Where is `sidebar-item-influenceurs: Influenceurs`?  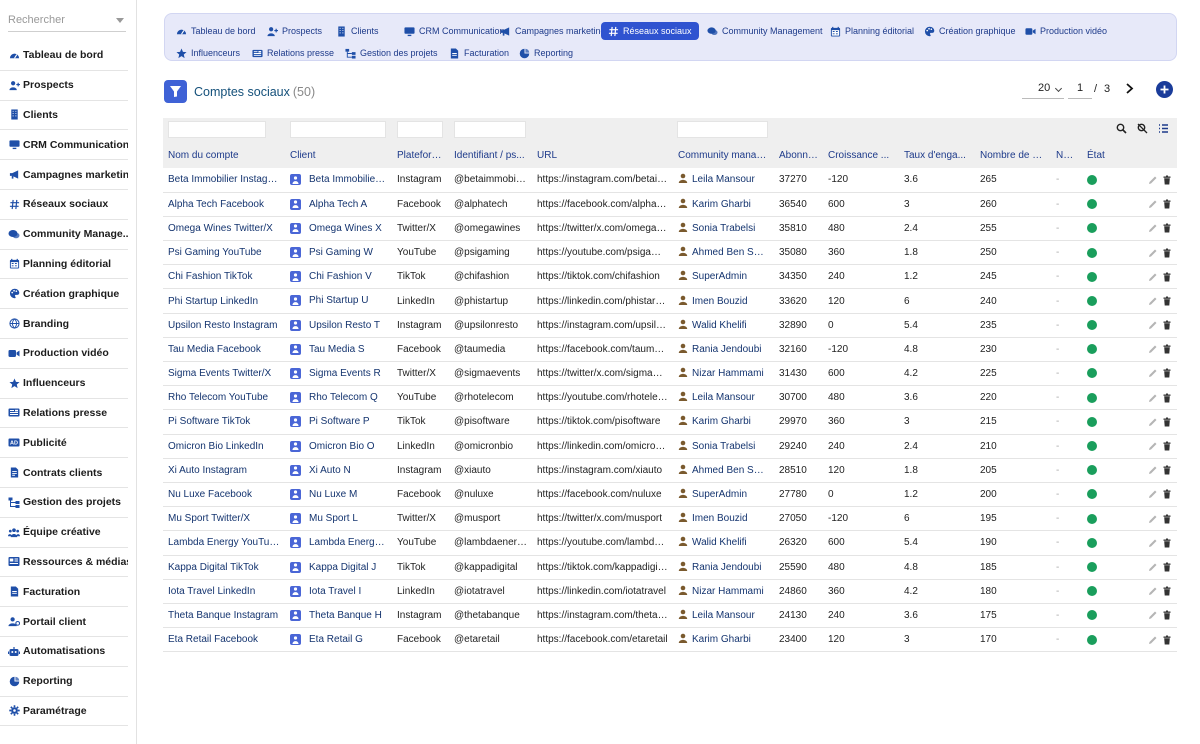 sidebar-item-influenceurs: Influenceurs is located at coordinates (64, 384).